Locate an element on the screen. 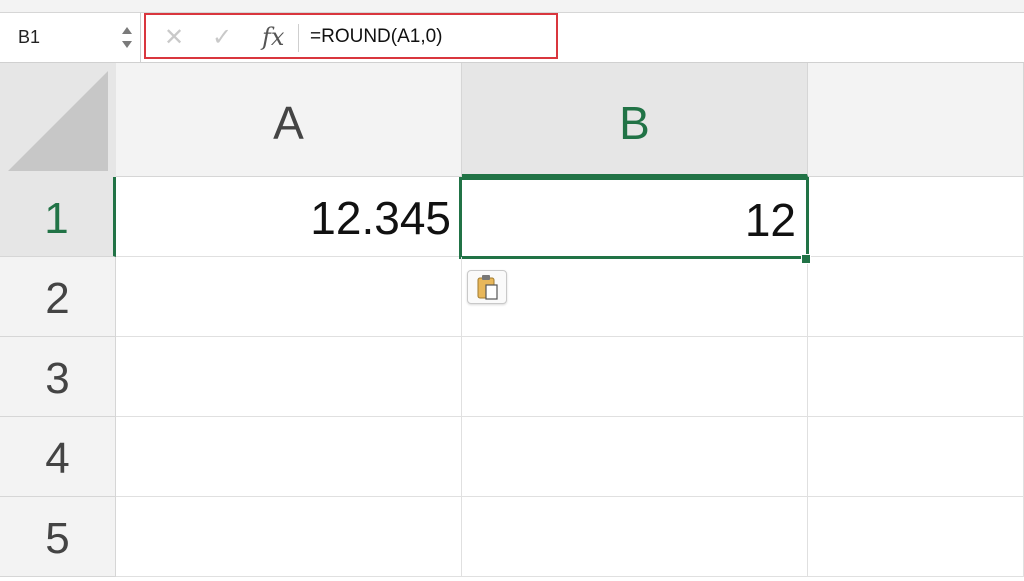 This screenshot has height=581, width=1024. clipboard-icon is located at coordinates (487, 287).